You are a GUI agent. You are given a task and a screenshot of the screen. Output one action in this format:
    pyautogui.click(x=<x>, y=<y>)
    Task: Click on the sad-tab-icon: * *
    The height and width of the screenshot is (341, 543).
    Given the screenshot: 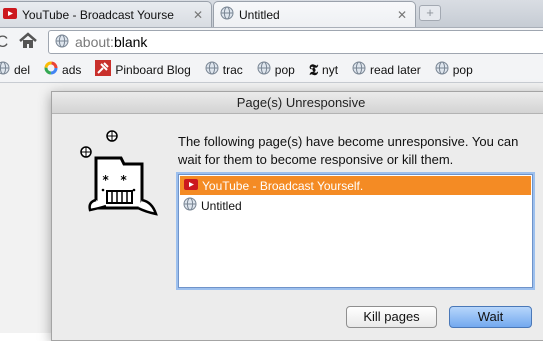 What is the action you would take?
    pyautogui.click(x=126, y=178)
    